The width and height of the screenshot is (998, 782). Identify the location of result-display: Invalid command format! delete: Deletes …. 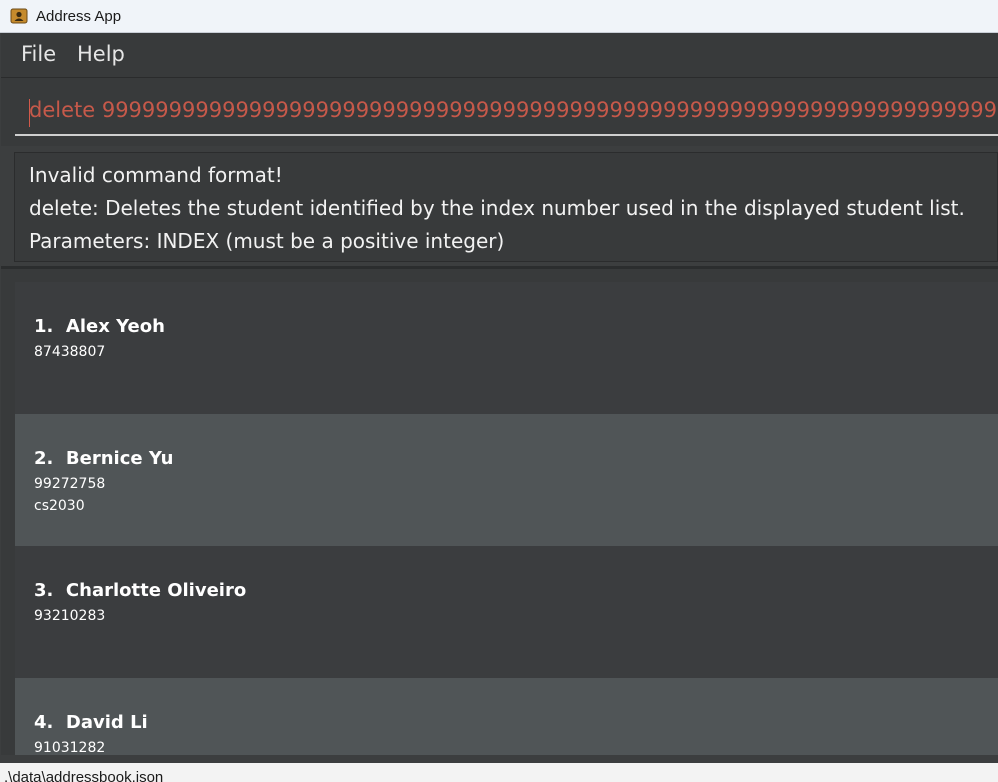
(506, 207).